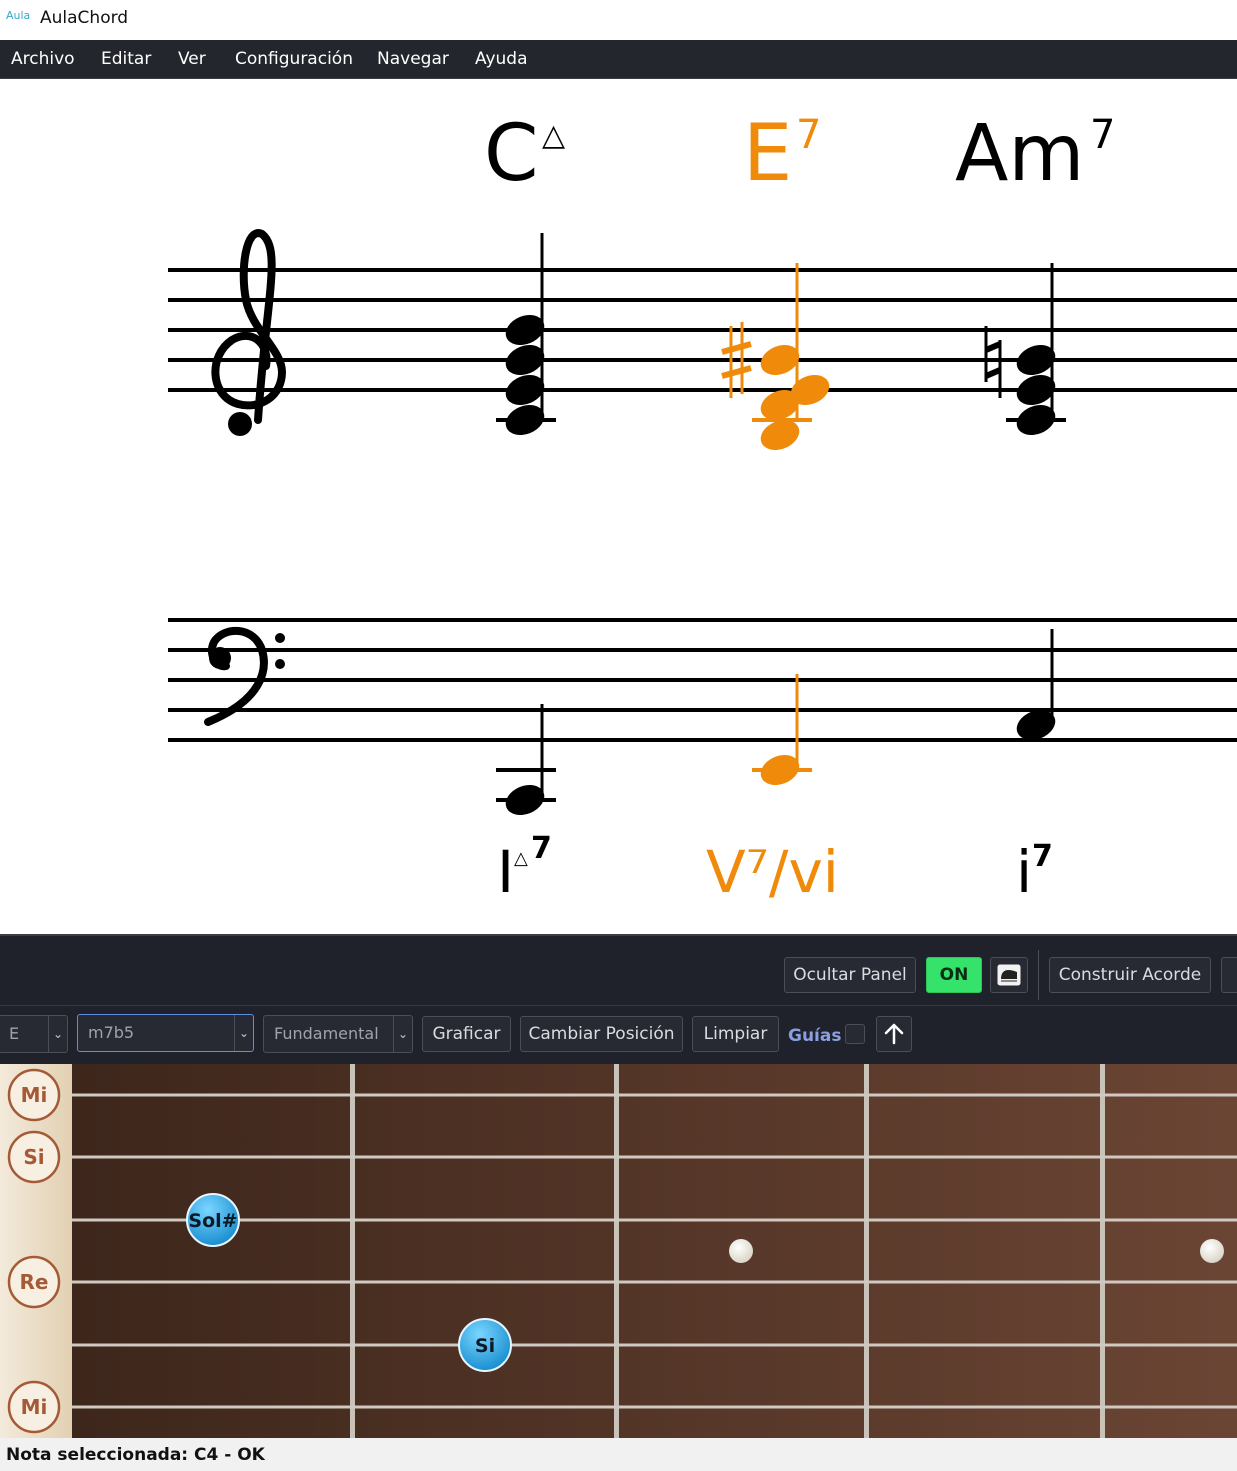  I want to click on svg-text: Sol#, so click(212, 1221).